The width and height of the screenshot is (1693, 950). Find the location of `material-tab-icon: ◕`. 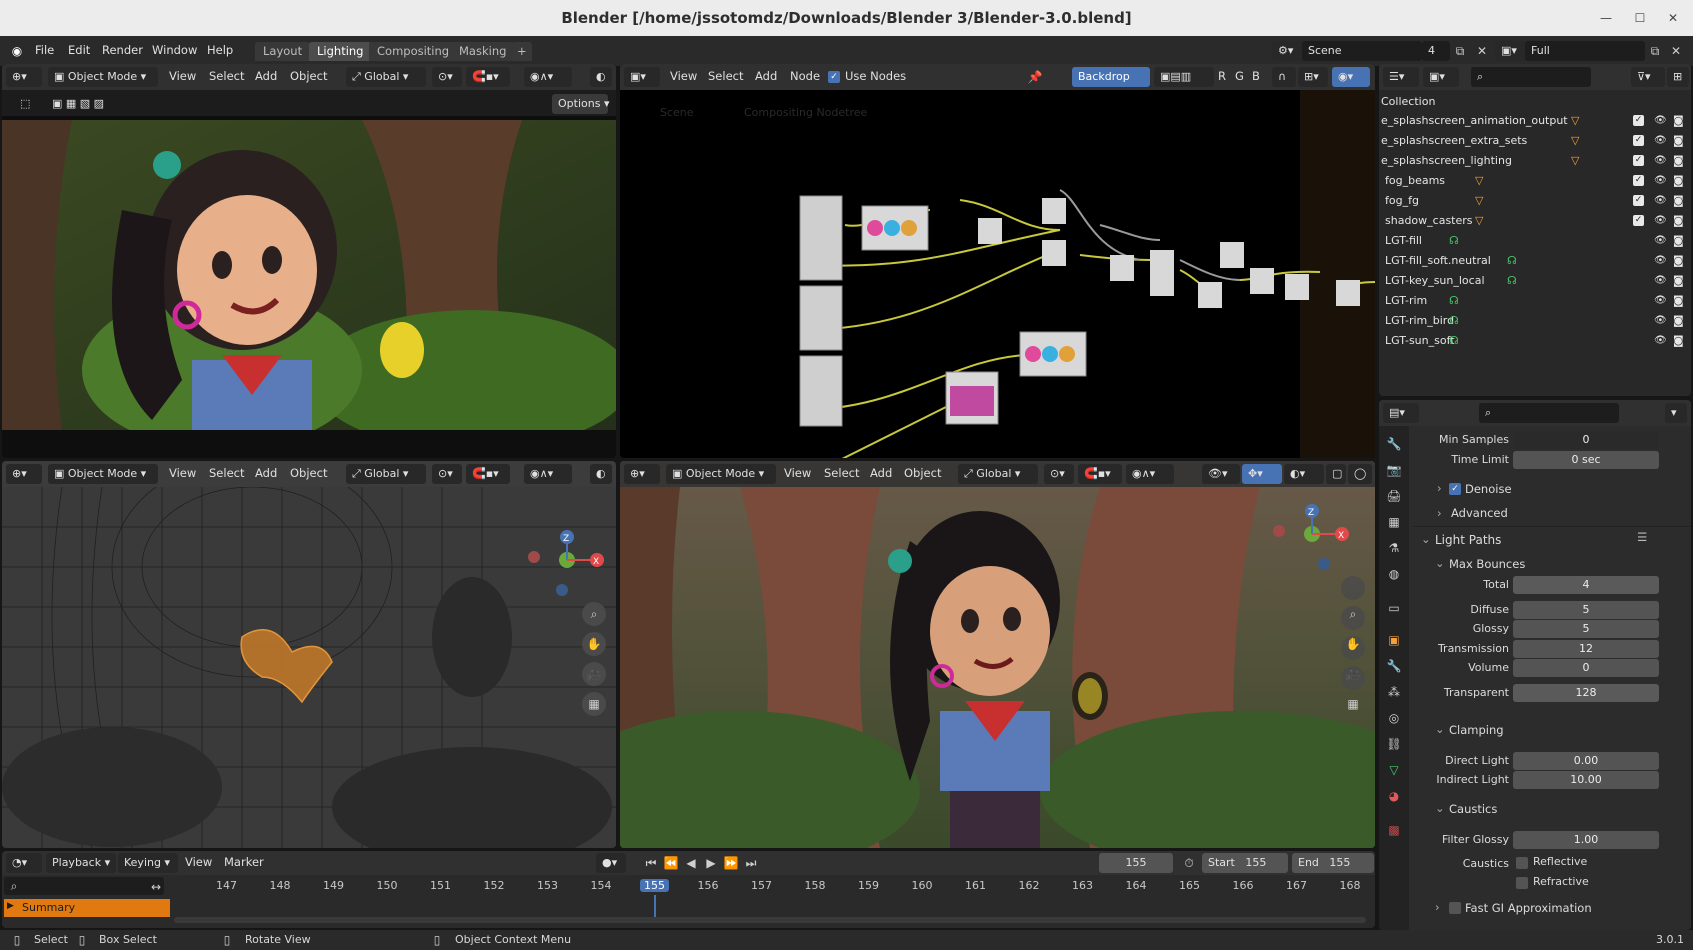

material-tab-icon: ◕ is located at coordinates (1394, 796).